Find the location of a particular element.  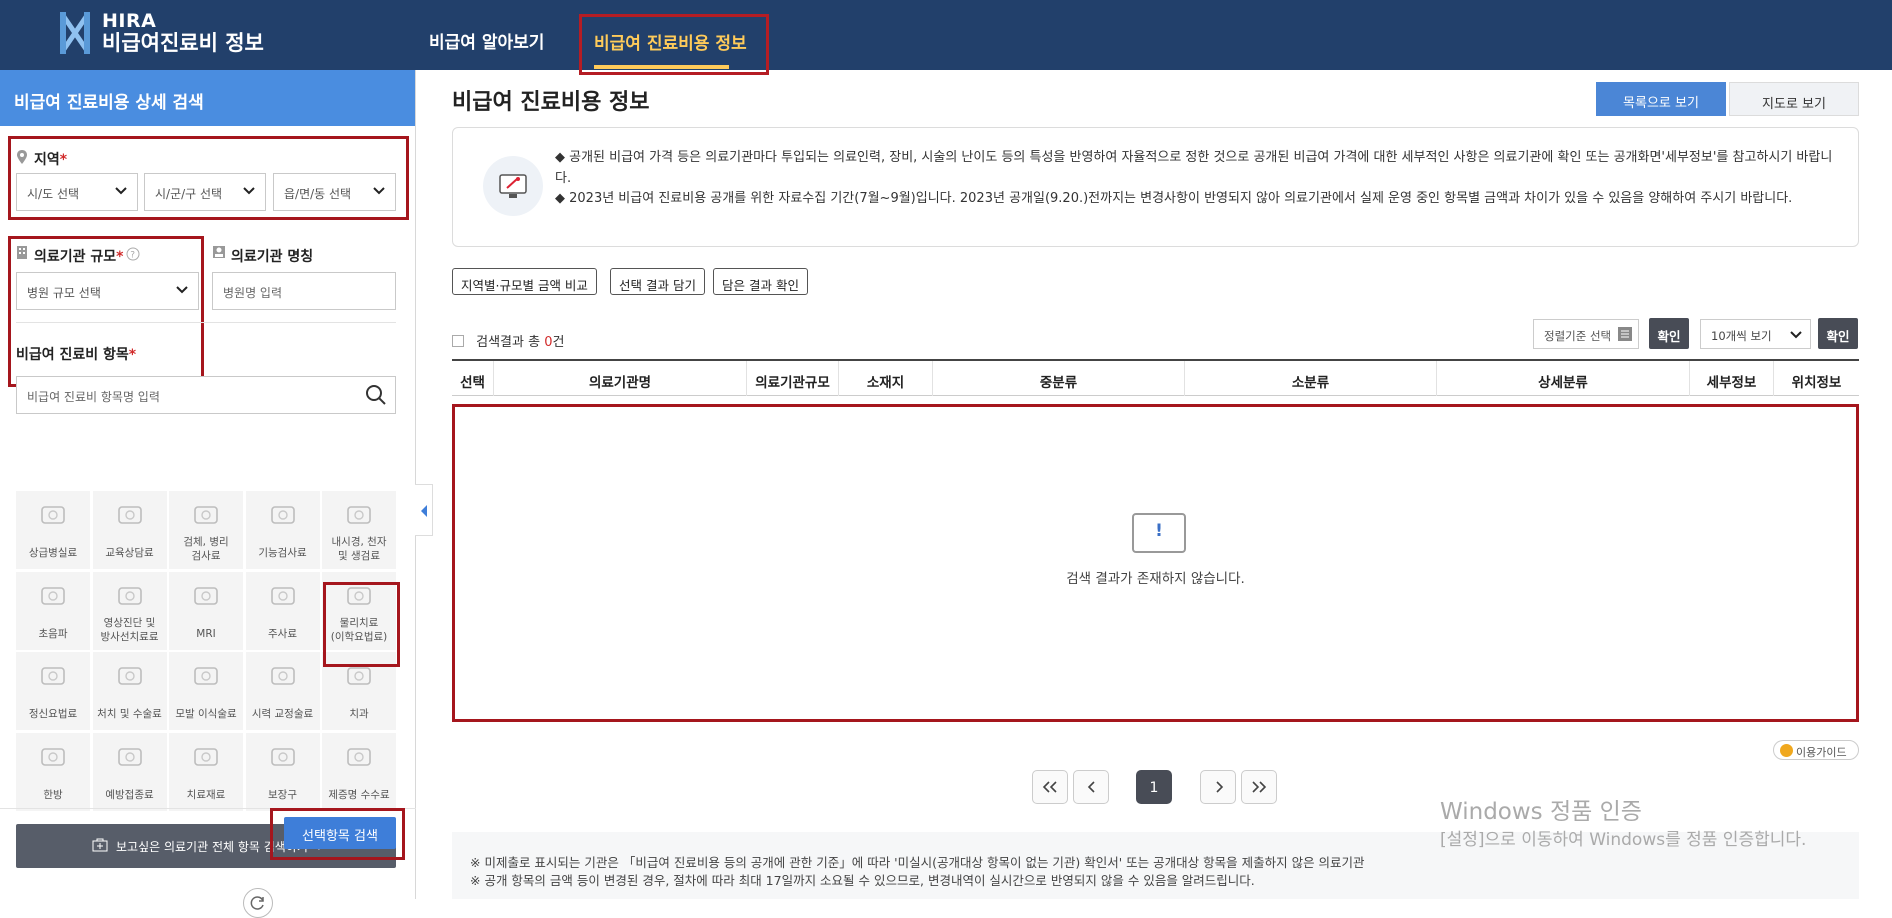

flask-icon is located at coordinates (206, 515).